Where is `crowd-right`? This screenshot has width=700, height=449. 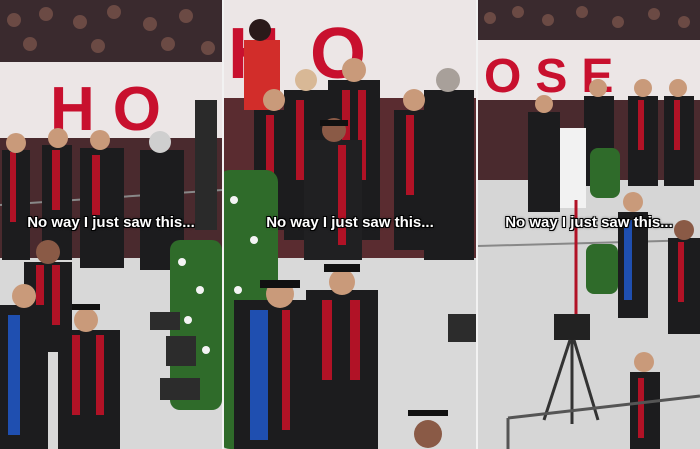 crowd-right is located at coordinates (589, 20).